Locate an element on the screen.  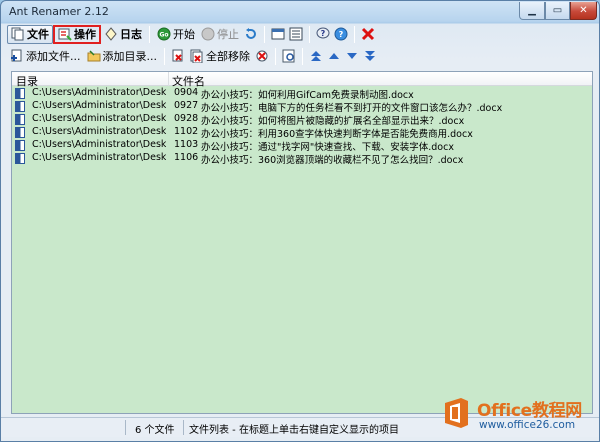
help-bubble-icon: ? is located at coordinates (323, 33).